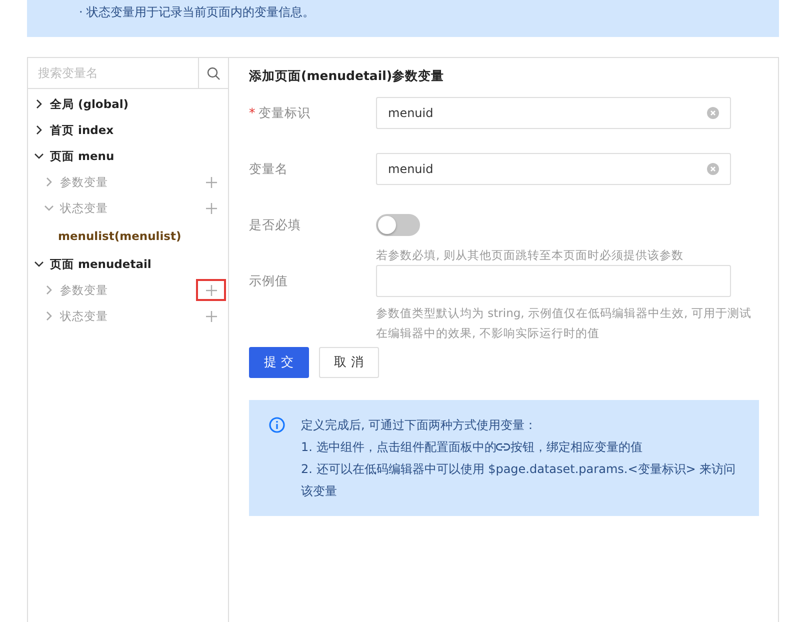 The width and height of the screenshot is (793, 622). Describe the element at coordinates (348, 362) in the screenshot. I see `cancel-button: 取 消` at that location.